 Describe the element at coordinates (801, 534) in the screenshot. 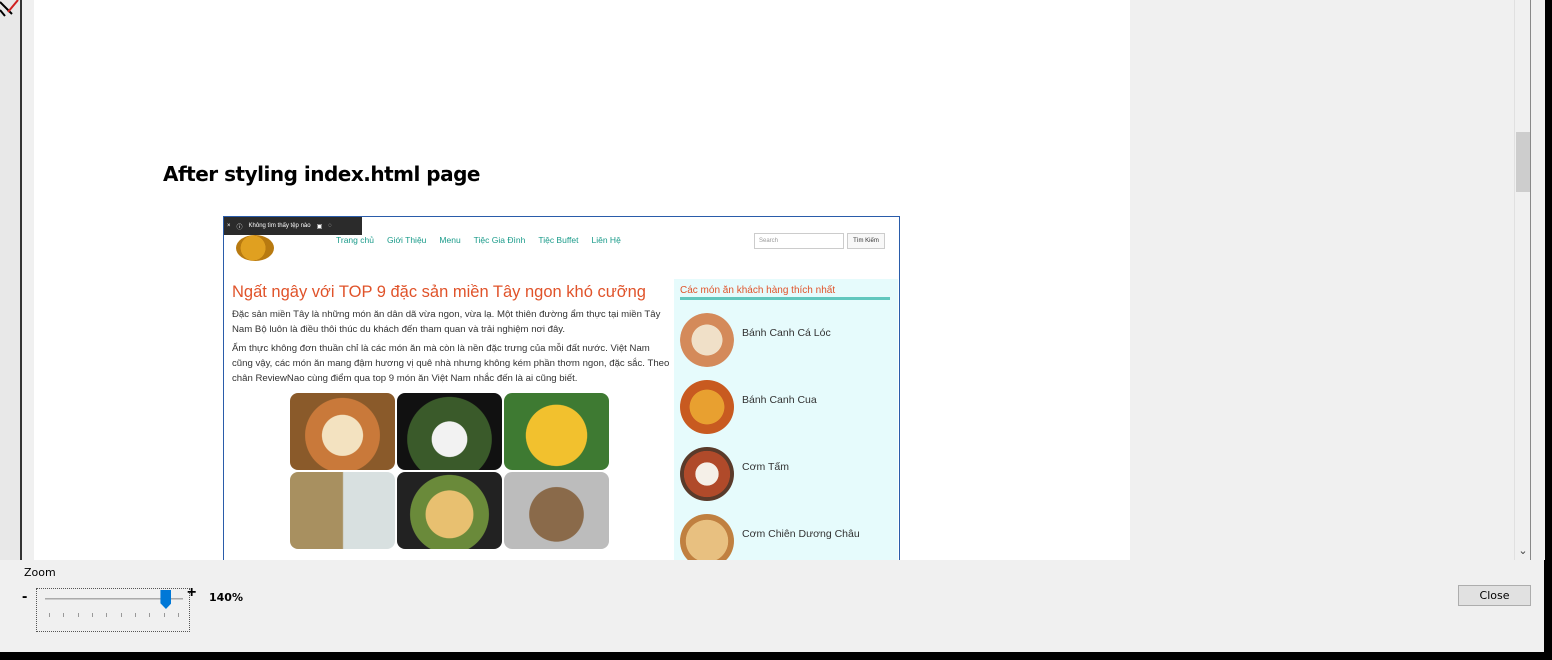

I see `sidebar-item-label: Cơm Chiên Dương Châu` at that location.